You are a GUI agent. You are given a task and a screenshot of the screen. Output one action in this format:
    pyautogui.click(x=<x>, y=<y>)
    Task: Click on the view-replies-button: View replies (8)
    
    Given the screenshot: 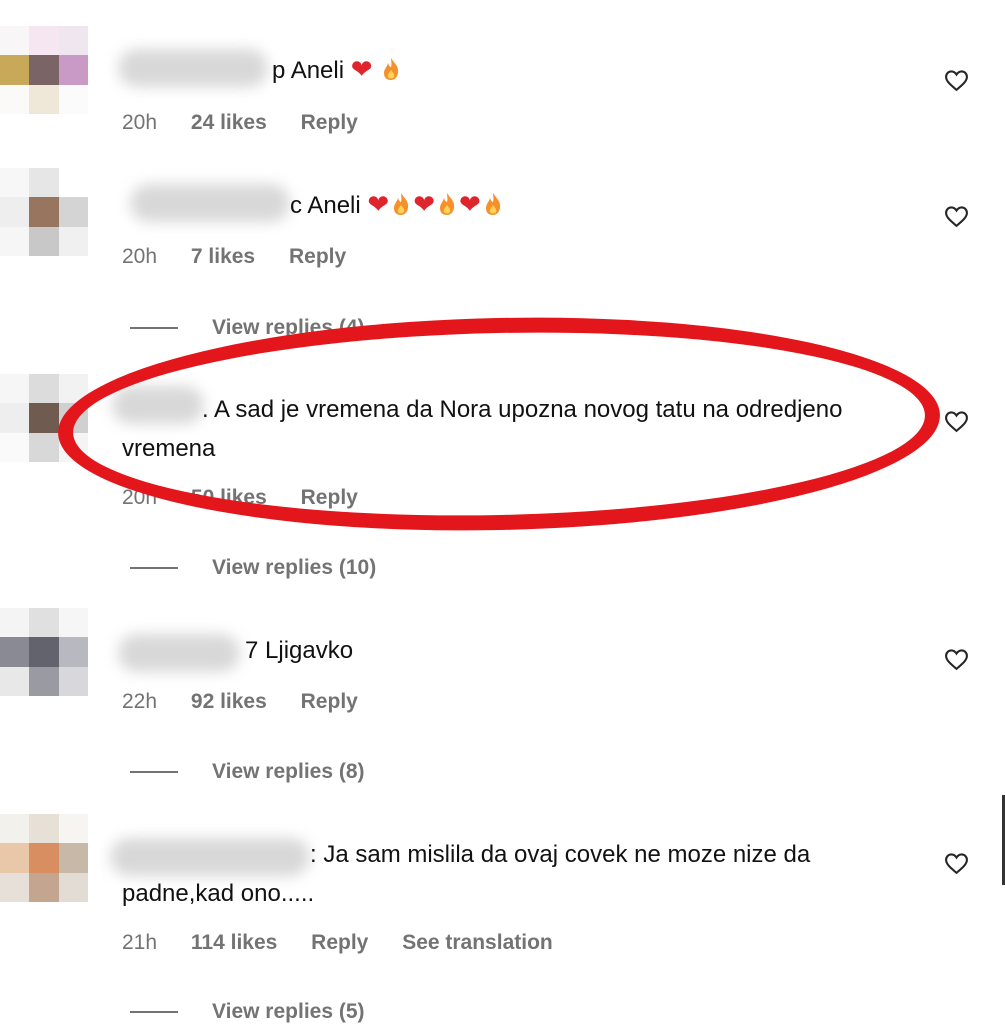 What is the action you would take?
    pyautogui.click(x=247, y=772)
    